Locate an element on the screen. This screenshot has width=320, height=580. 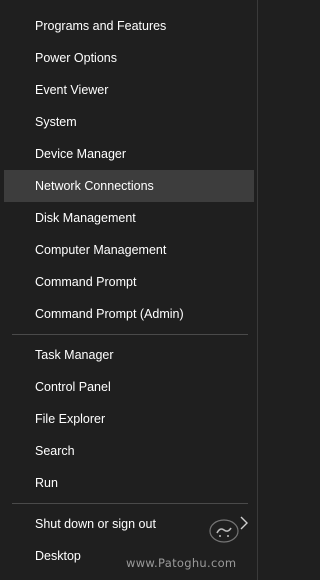
menu-item-command-prompt-admin: Command Prompt (Admin) is located at coordinates (129, 314).